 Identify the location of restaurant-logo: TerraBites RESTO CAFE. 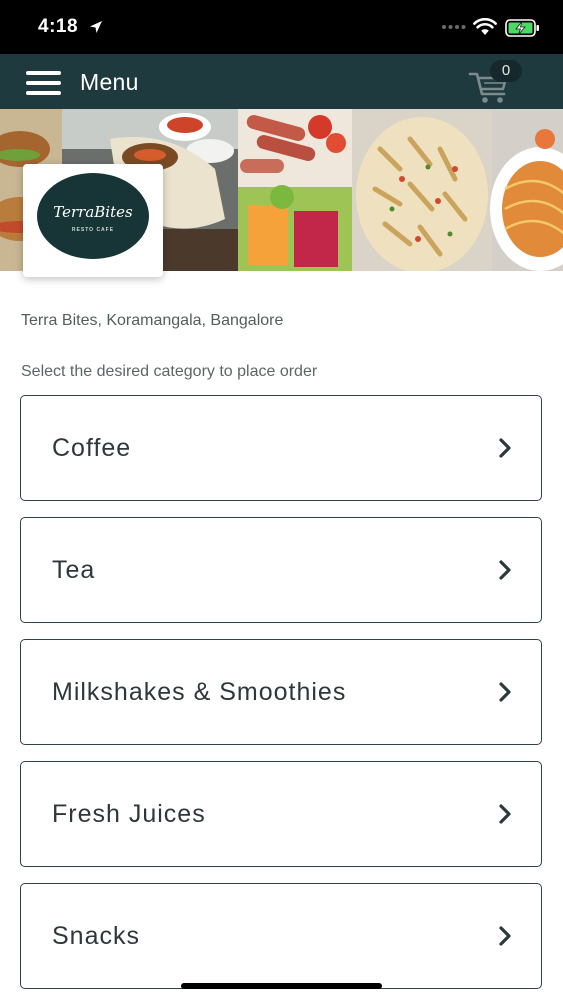
(93, 216).